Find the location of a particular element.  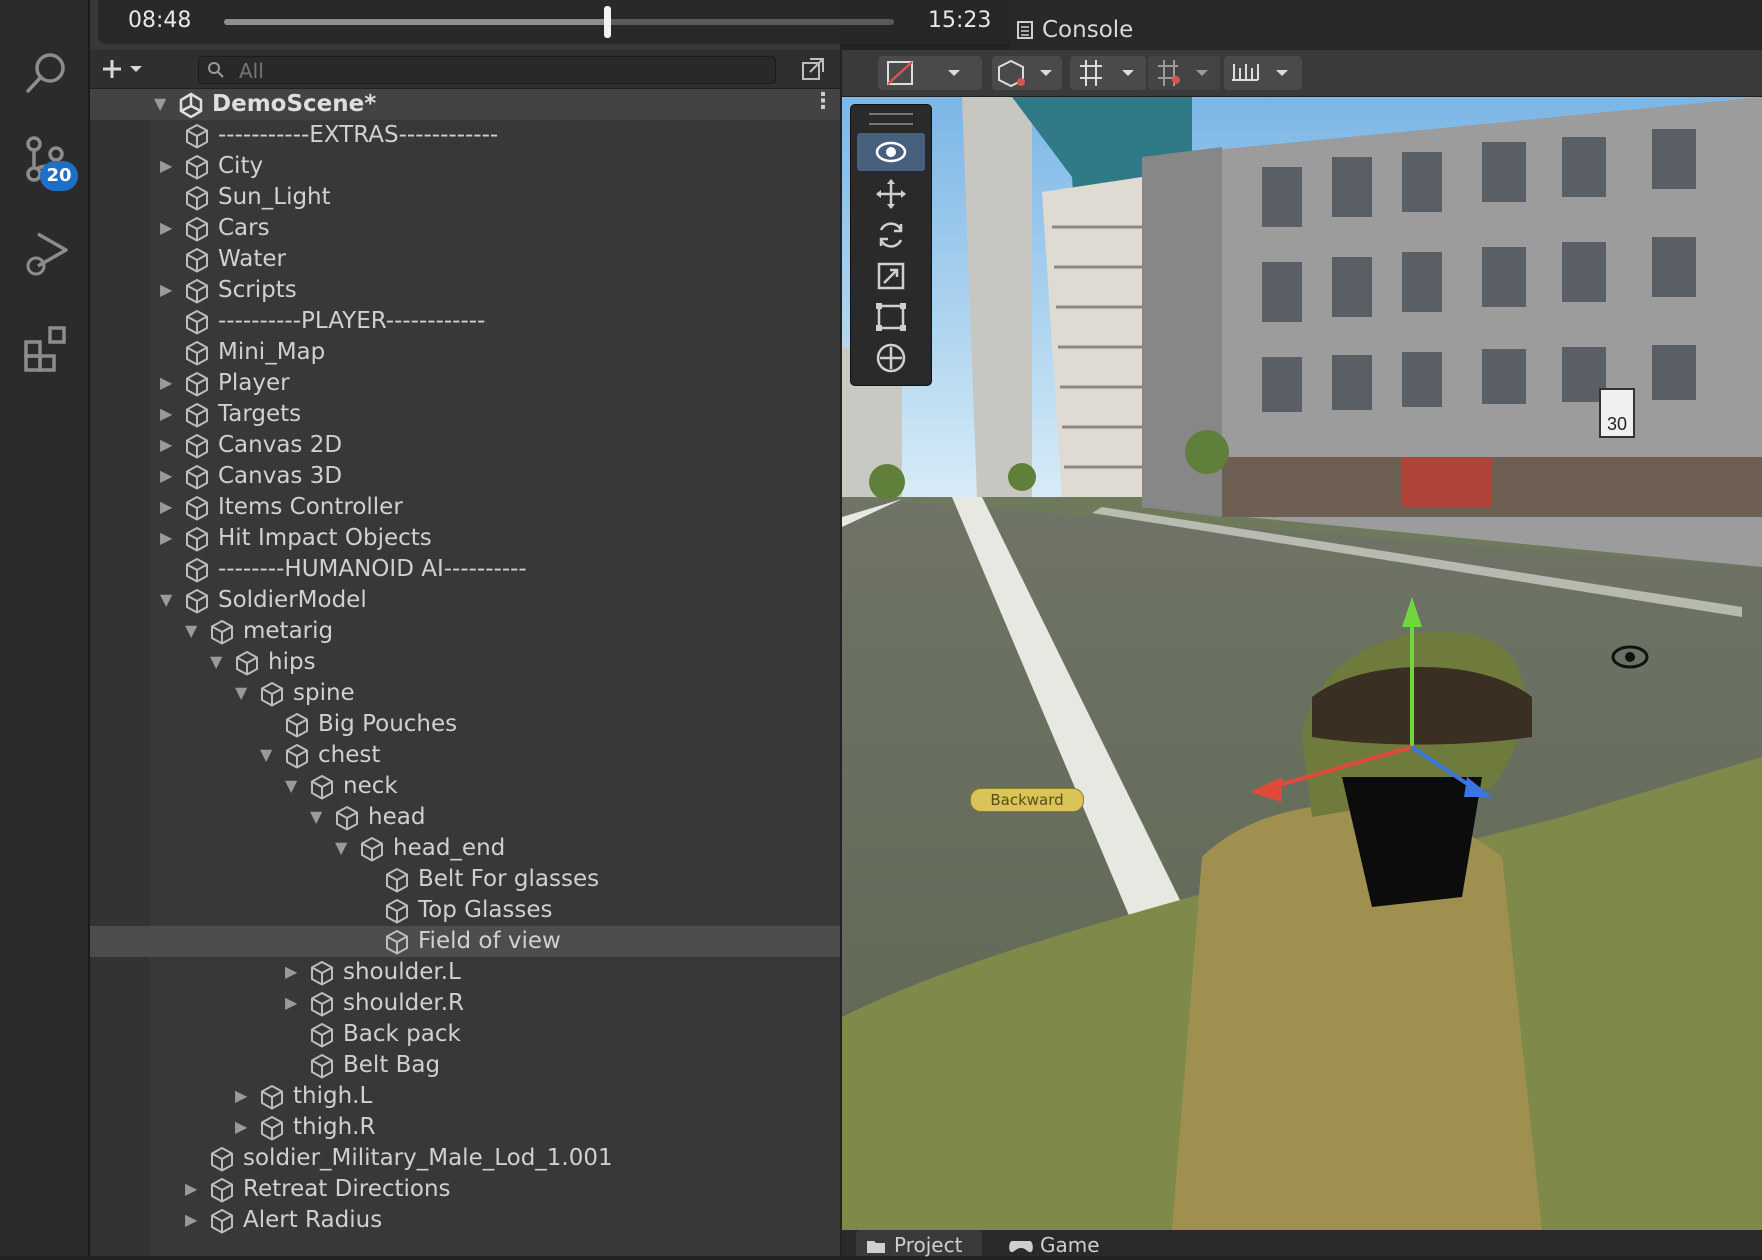

tree-item-selected: Field of view is located at coordinates (465, 941).